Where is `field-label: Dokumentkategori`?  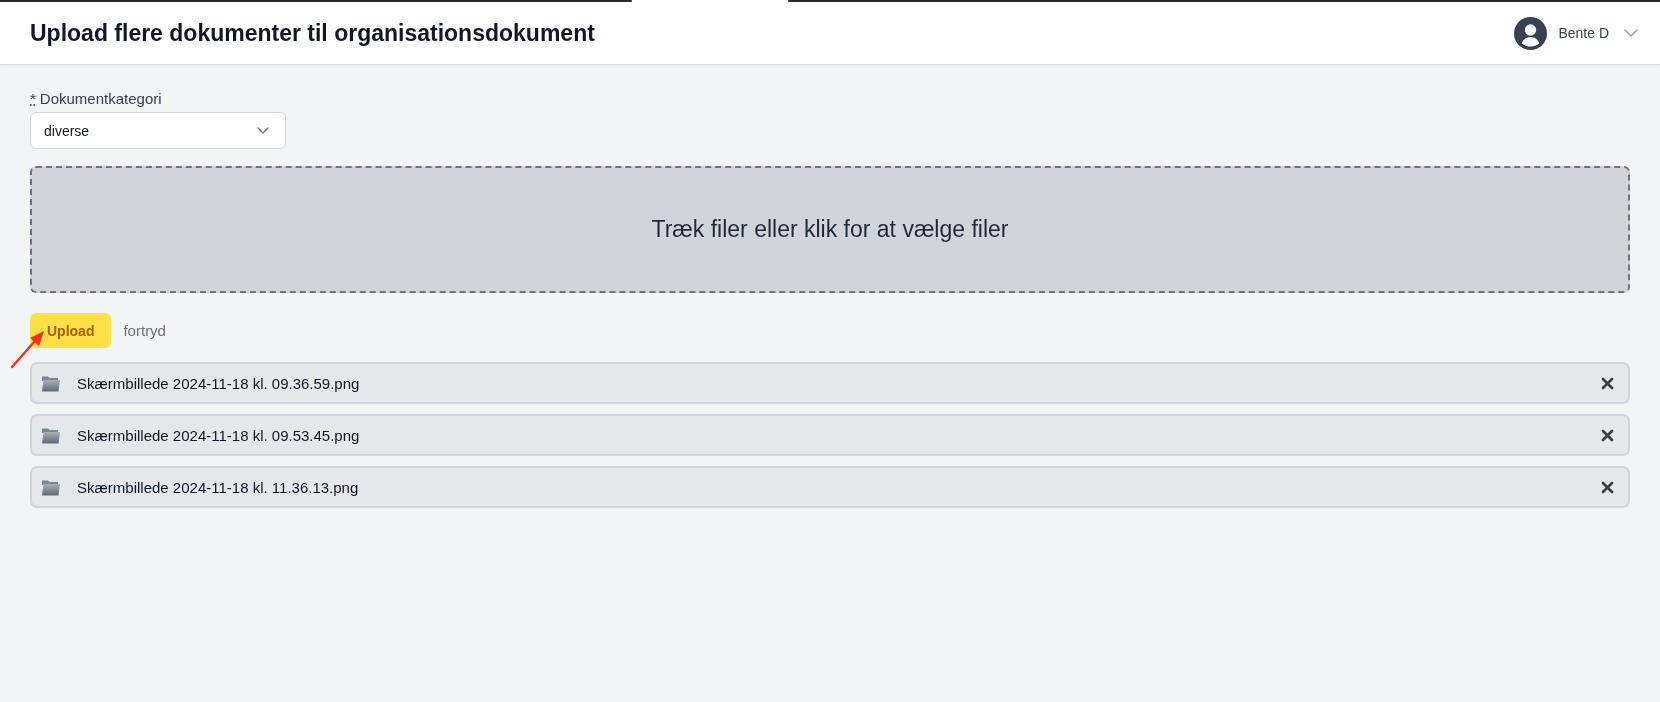
field-label: Dokumentkategori is located at coordinates (100, 99).